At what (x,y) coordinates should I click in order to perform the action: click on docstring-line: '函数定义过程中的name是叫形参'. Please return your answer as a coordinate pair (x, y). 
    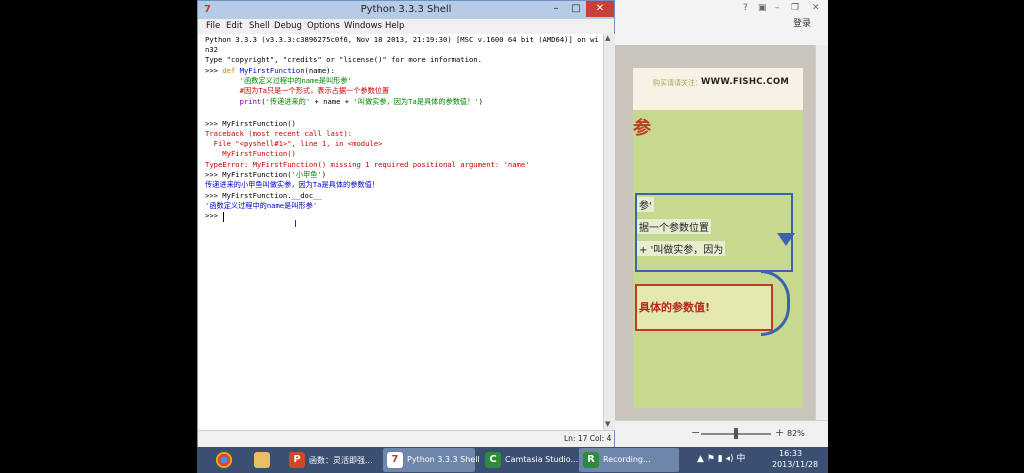
    Looking at the image, I should click on (278, 80).